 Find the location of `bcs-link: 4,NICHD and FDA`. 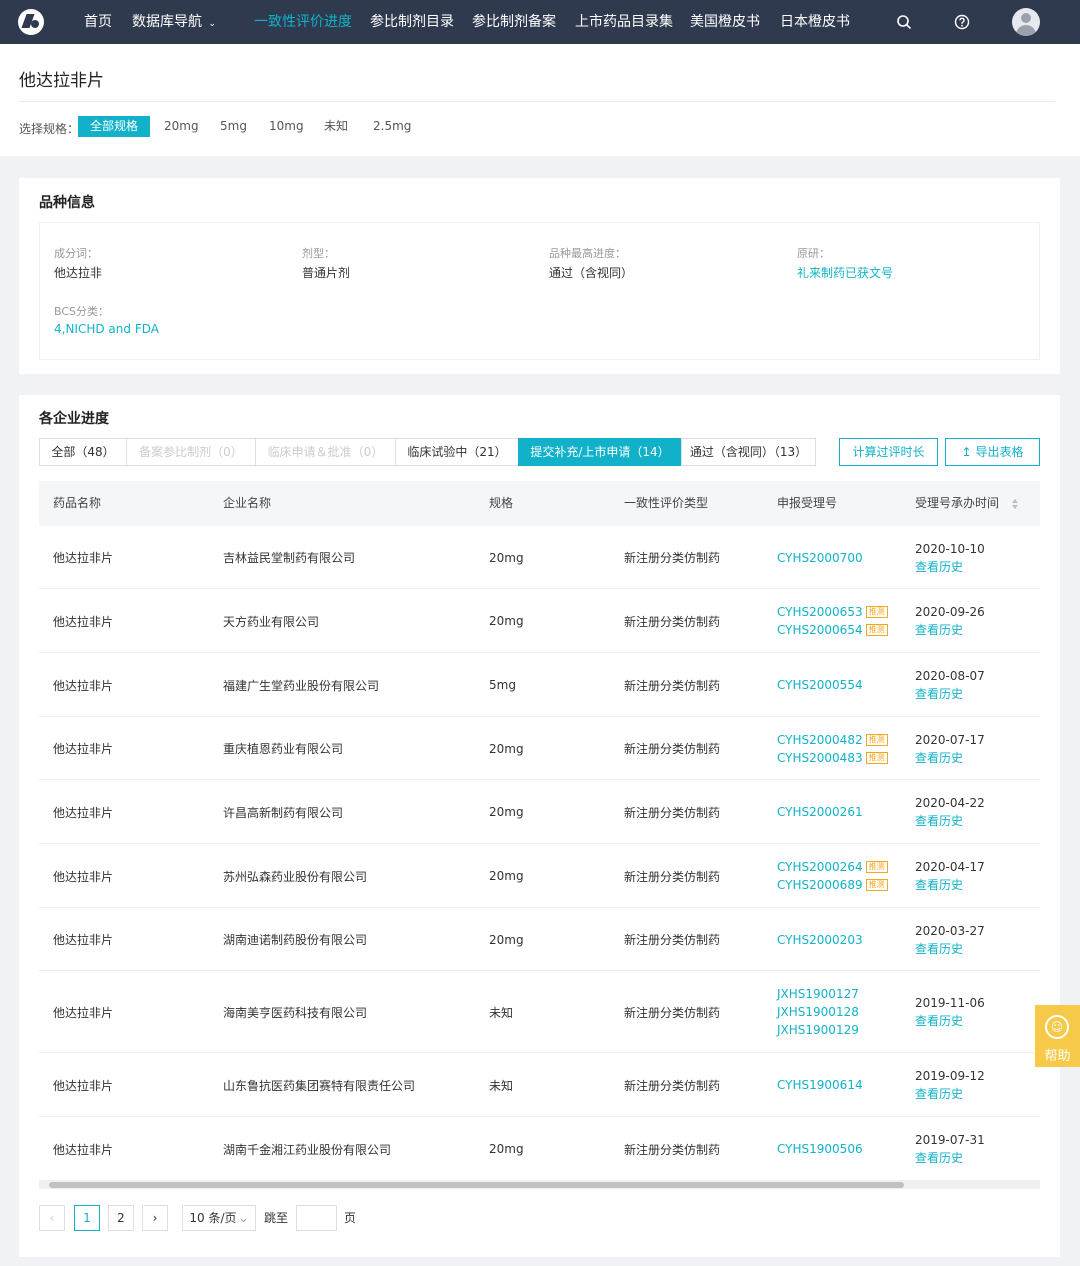

bcs-link: 4,NICHD and FDA is located at coordinates (106, 329).